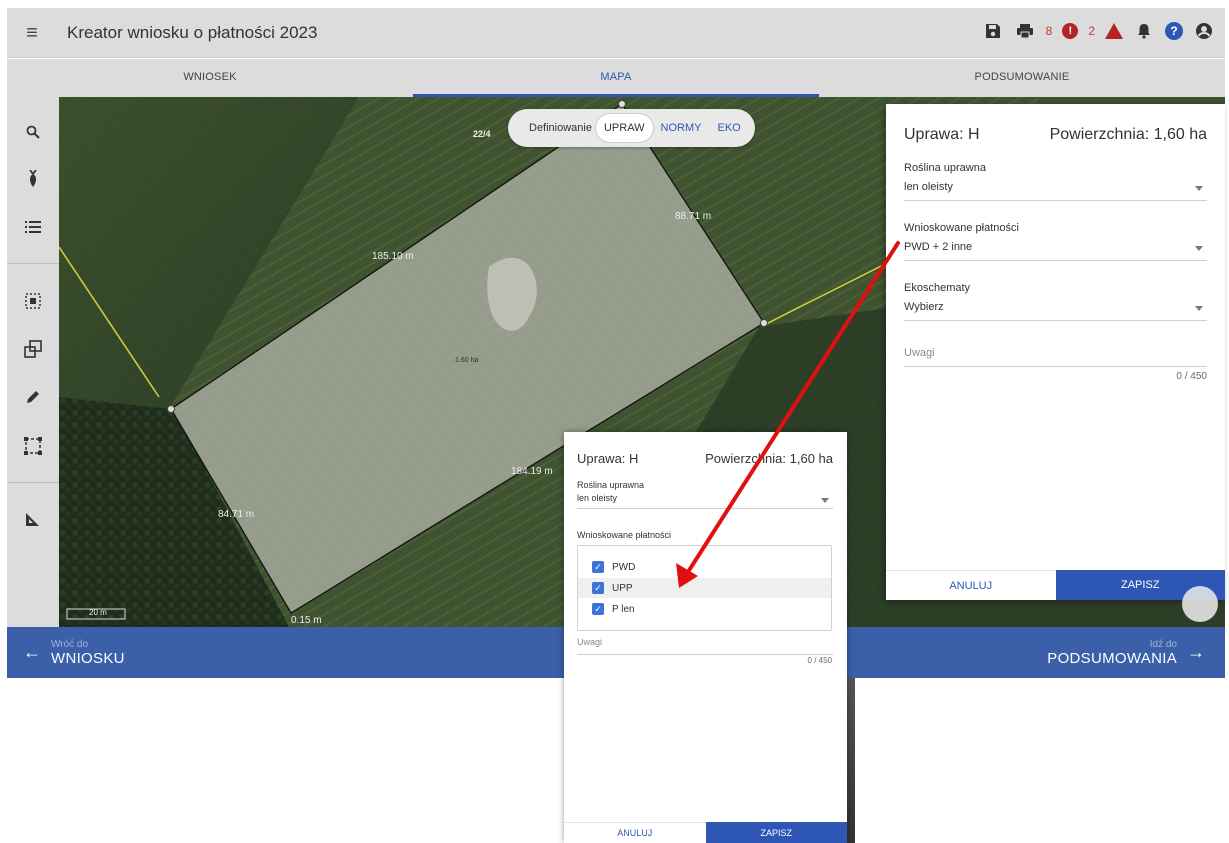 This screenshot has height=843, width=1229. I want to click on edge-length-label: 88.71 m, so click(693, 216).